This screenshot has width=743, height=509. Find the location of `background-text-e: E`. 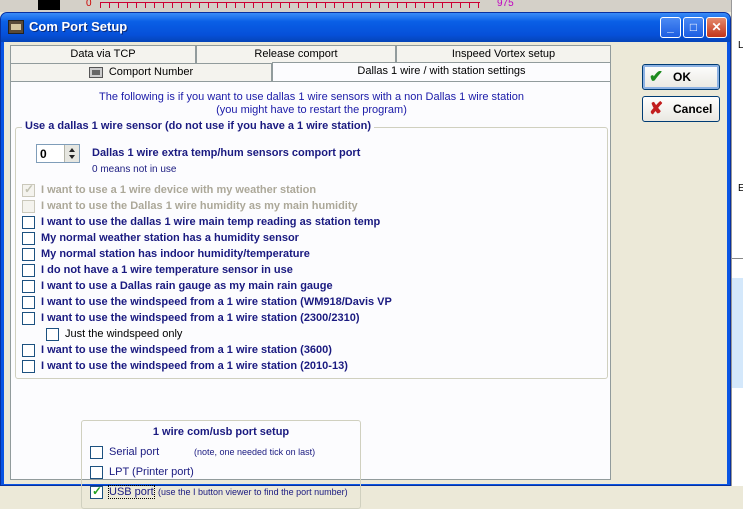

background-text-e: E is located at coordinates (740, 188).